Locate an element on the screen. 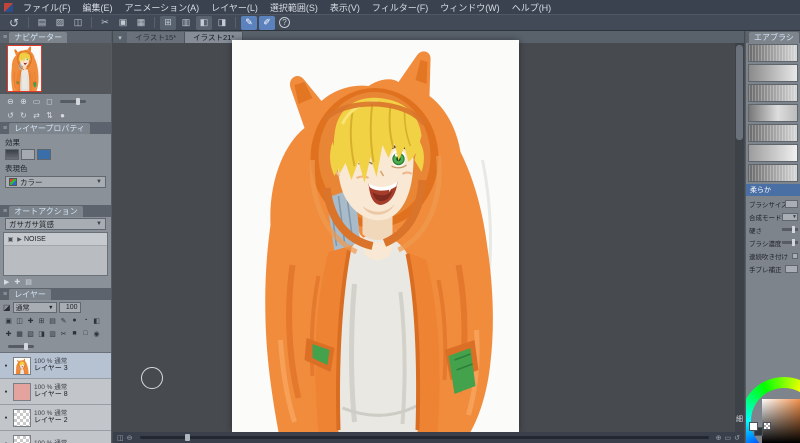  menu-help: ヘルプ(H) is located at coordinates (532, 7).